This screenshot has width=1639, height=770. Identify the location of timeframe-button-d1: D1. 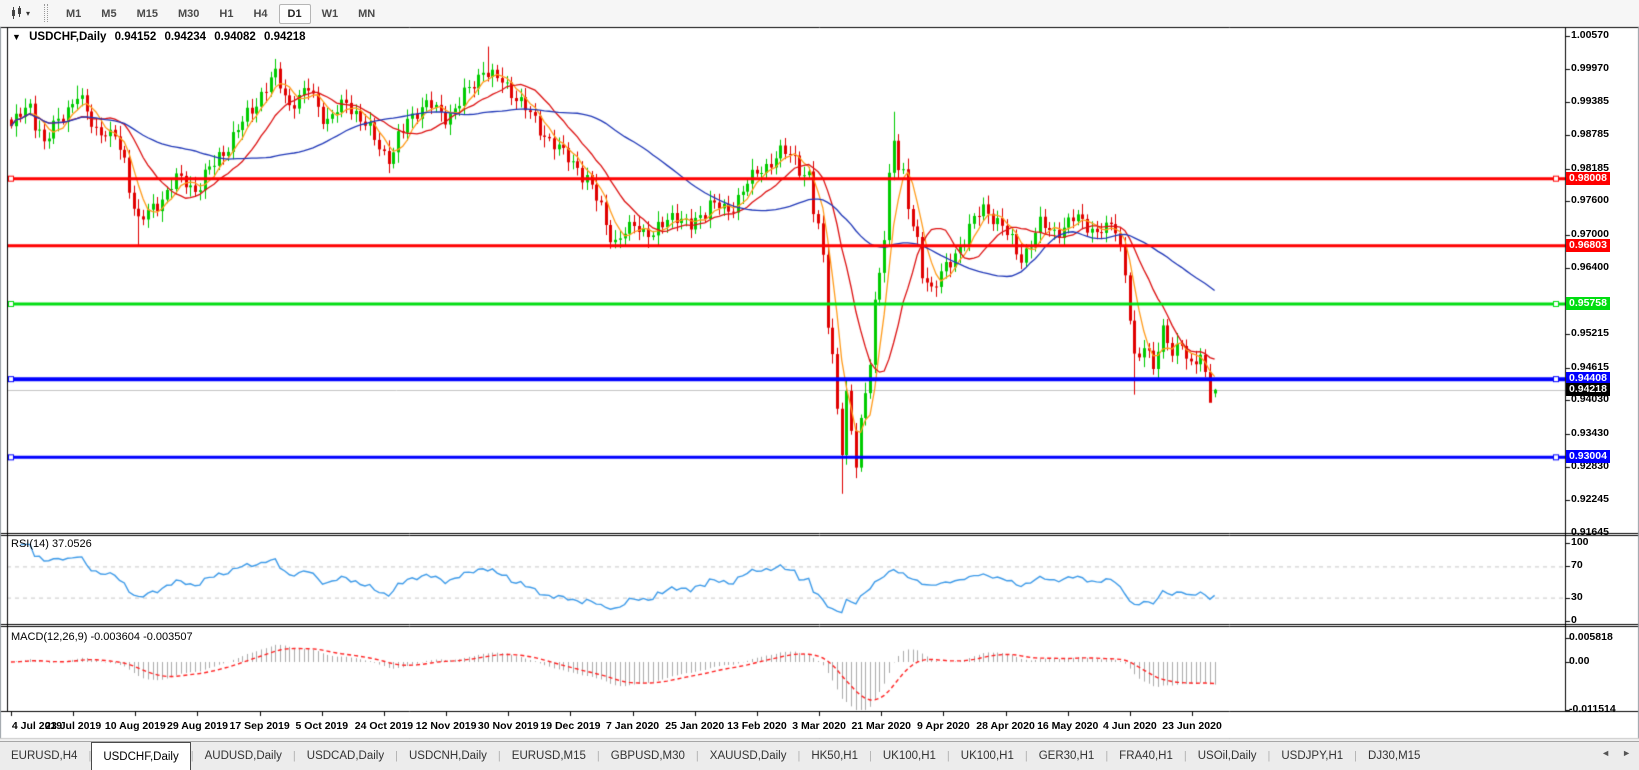
(294, 14).